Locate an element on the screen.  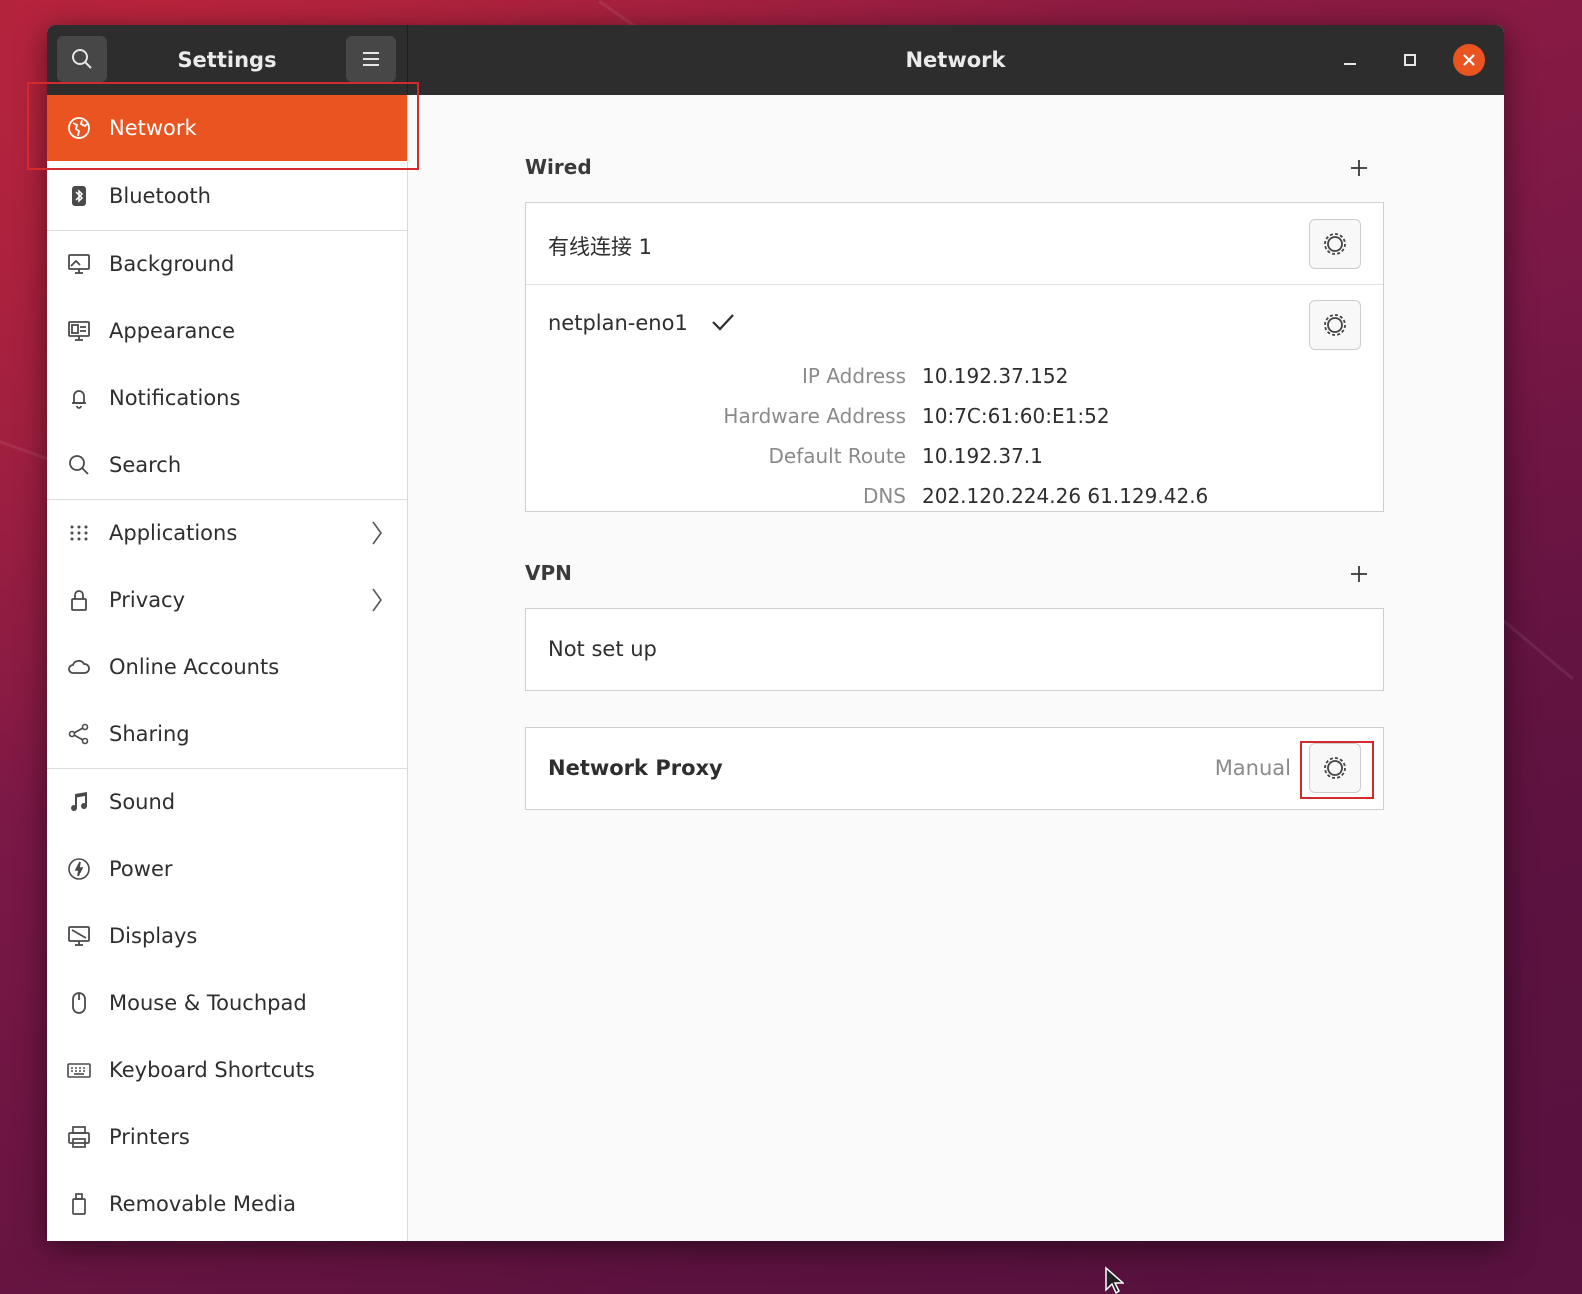
proxy-settings-button is located at coordinates (1335, 768).